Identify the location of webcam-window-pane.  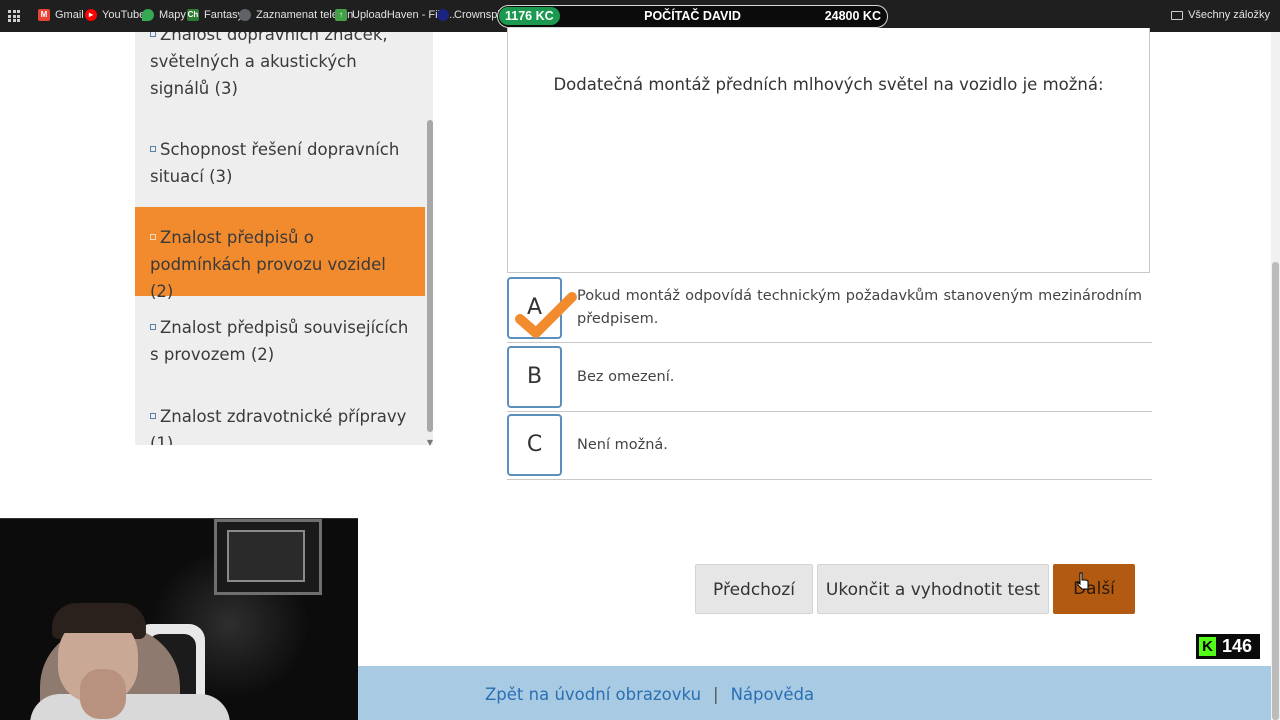
(266, 556).